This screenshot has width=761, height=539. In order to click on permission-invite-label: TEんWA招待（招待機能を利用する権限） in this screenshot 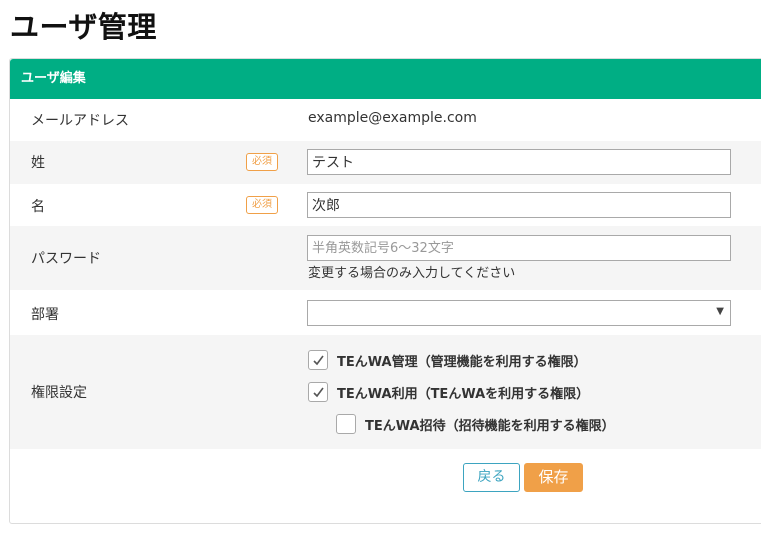, I will do `click(490, 424)`.